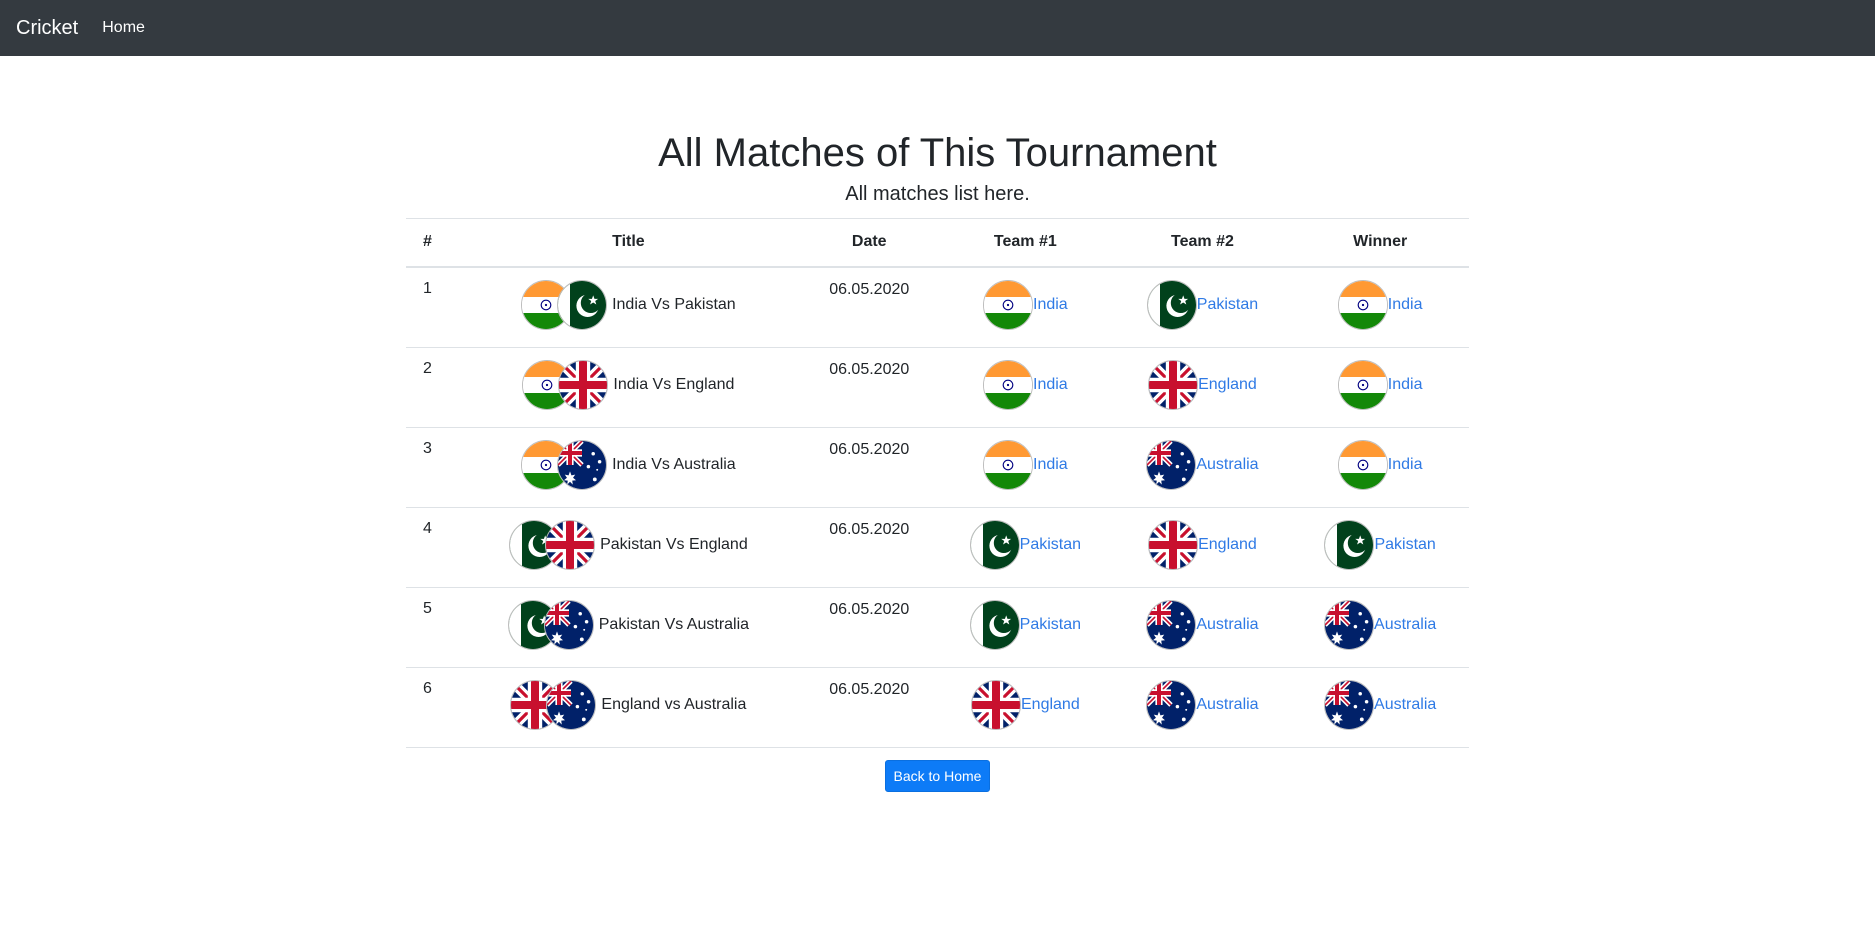 The height and width of the screenshot is (932, 1875). What do you see at coordinates (869, 243) in the screenshot?
I see `column-header-date: Date` at bounding box center [869, 243].